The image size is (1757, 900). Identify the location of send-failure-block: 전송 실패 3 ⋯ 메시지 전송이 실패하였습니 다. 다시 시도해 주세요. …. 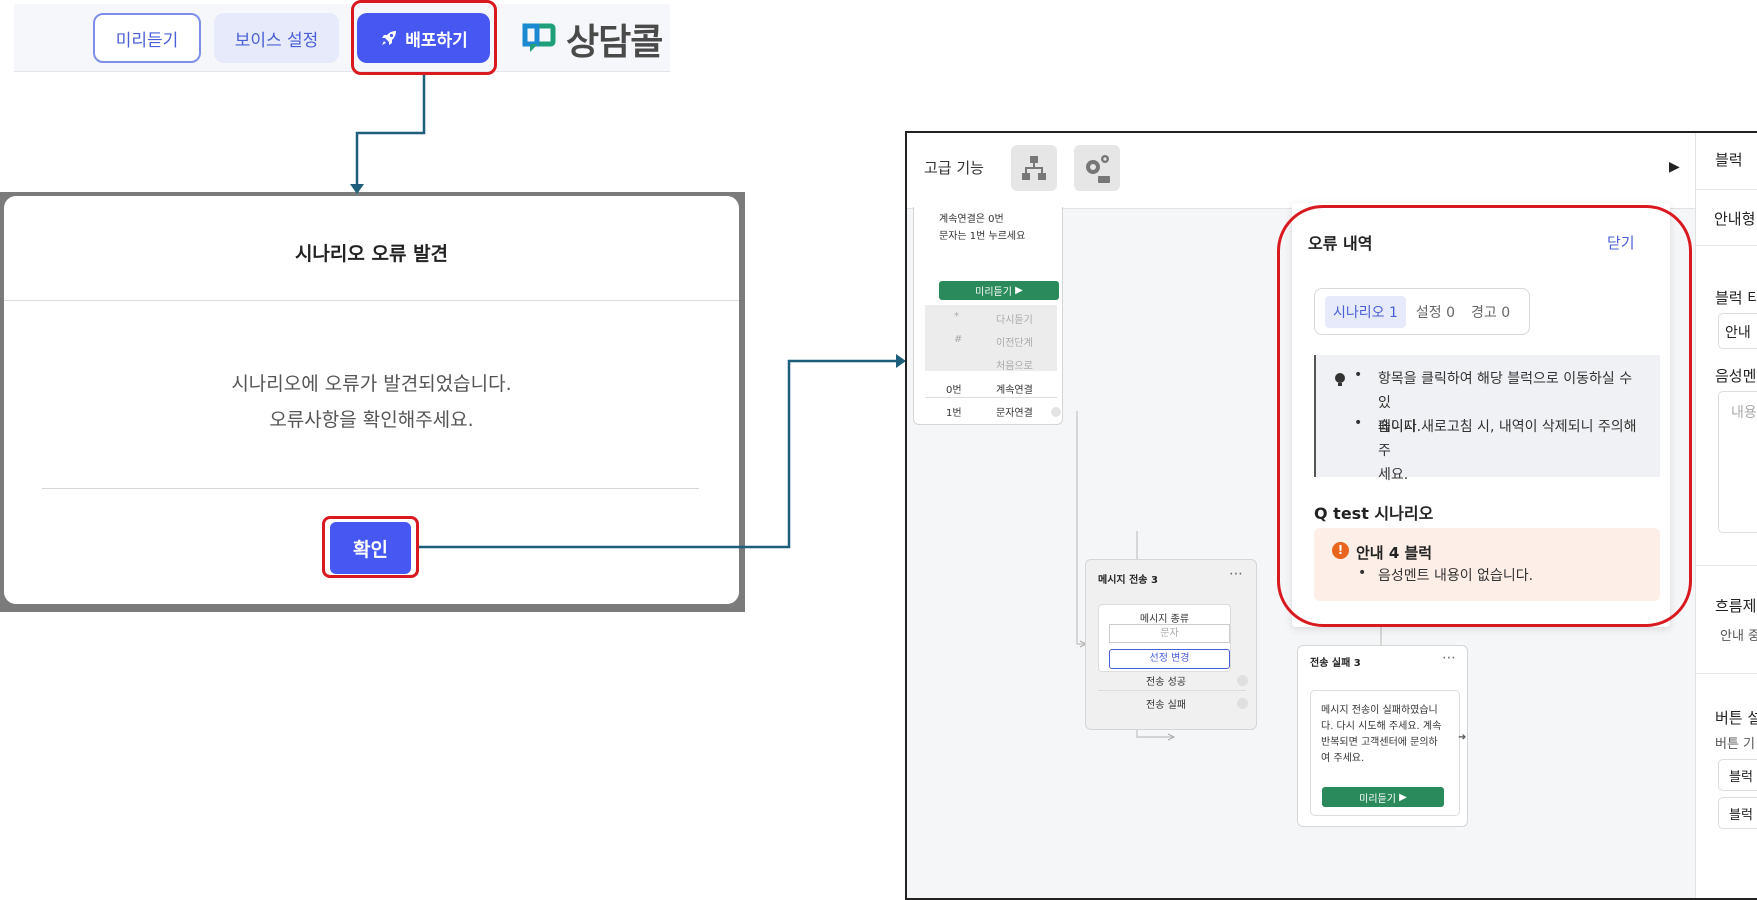
(1382, 736).